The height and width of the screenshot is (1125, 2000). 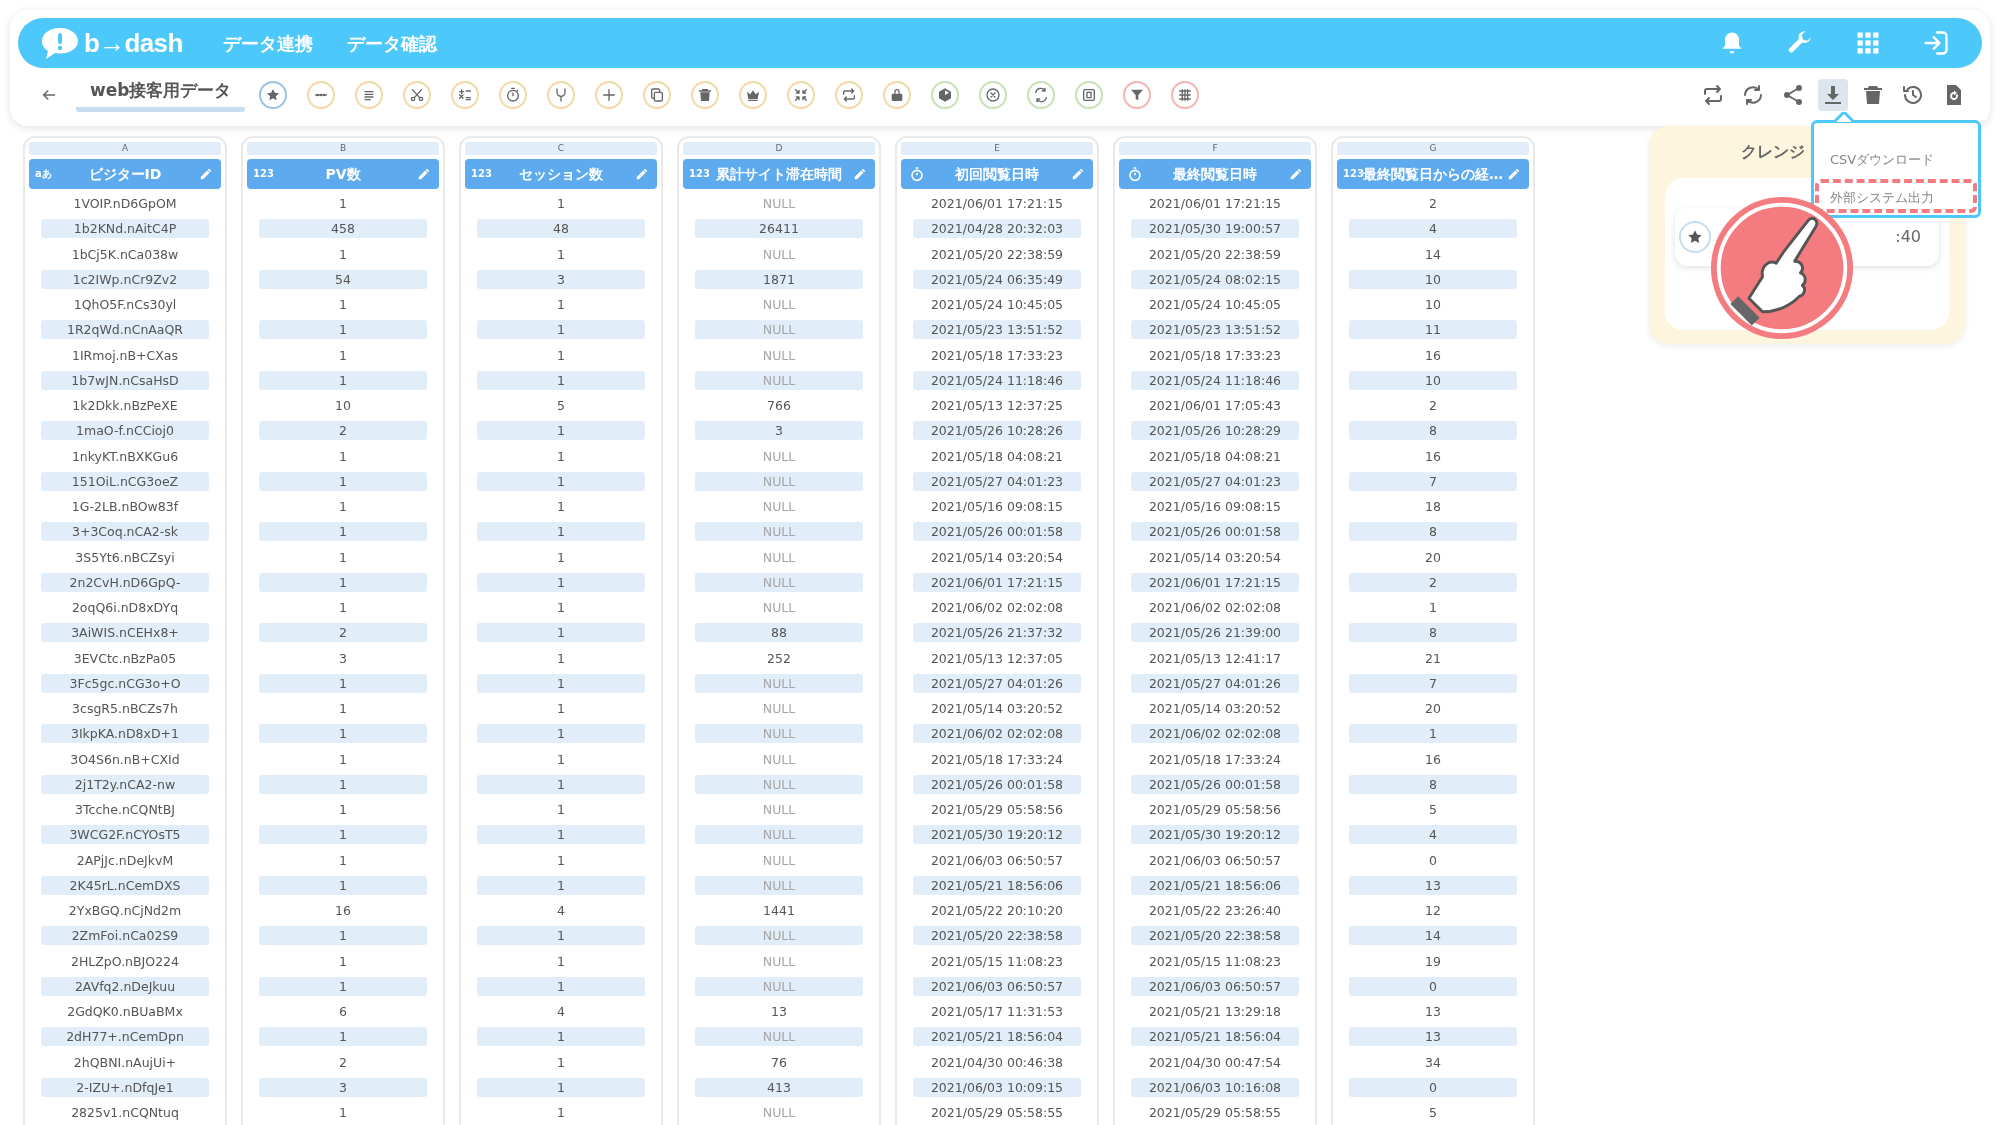 I want to click on table-cell-text: 2021/05/18 17:33:23, so click(x=997, y=355).